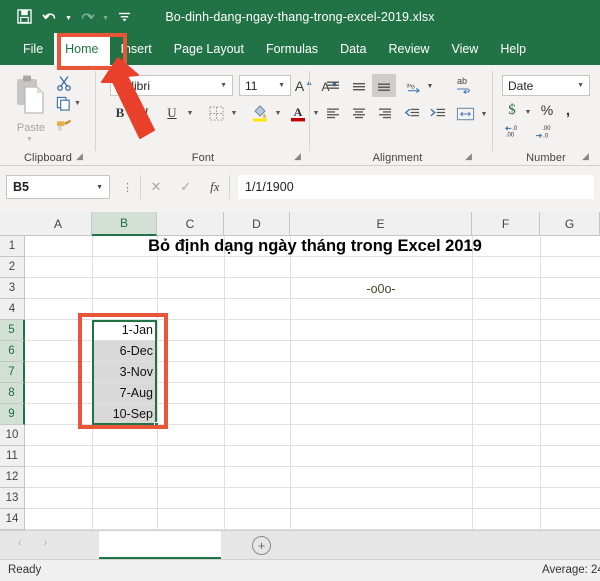 This screenshot has width=600, height=581. Describe the element at coordinates (146, 113) in the screenshot. I see `italic-icon: I` at that location.